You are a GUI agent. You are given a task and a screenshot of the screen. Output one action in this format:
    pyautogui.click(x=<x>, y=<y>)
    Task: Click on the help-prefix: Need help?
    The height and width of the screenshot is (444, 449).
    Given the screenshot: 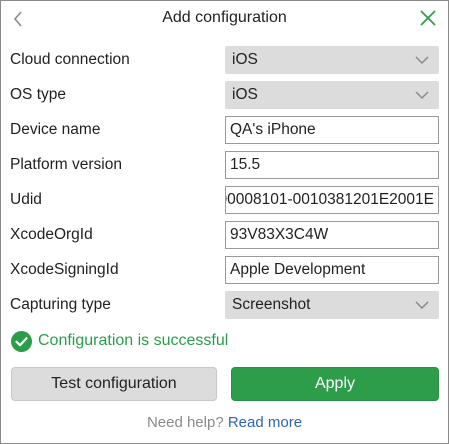 What is the action you would take?
    pyautogui.click(x=185, y=422)
    